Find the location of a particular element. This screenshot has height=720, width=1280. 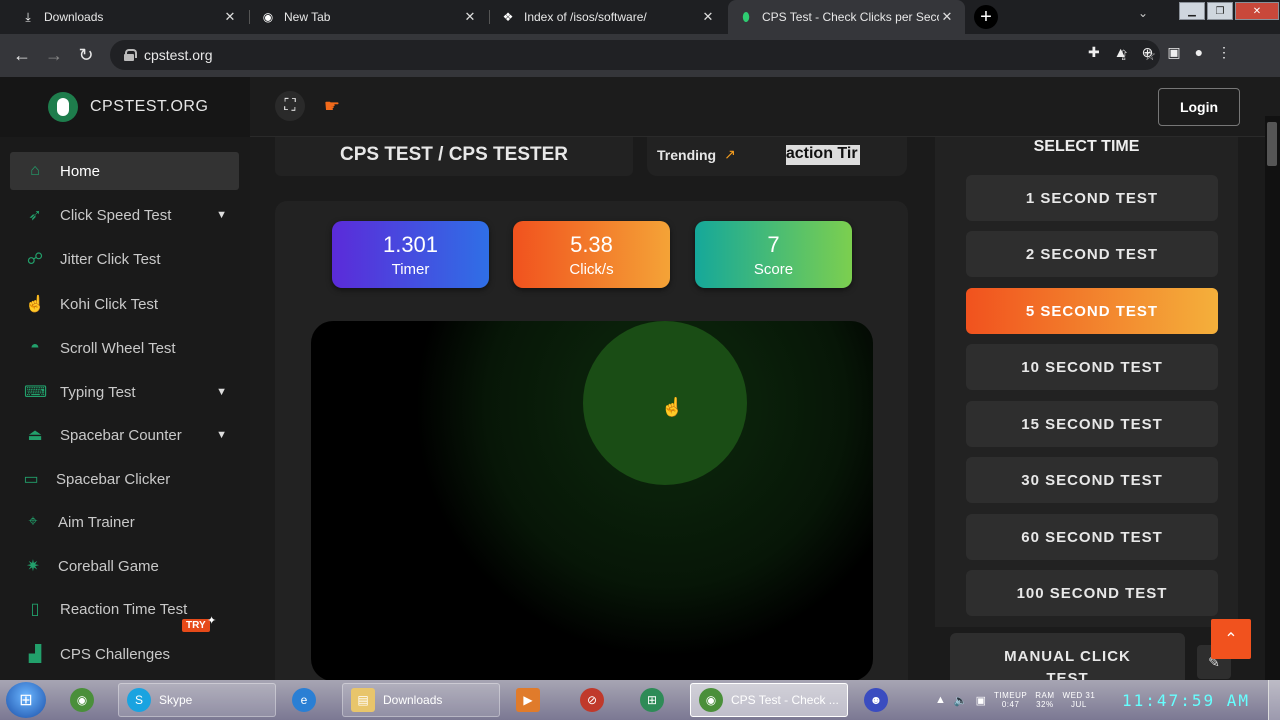

score-label: Score is located at coordinates (773, 269).